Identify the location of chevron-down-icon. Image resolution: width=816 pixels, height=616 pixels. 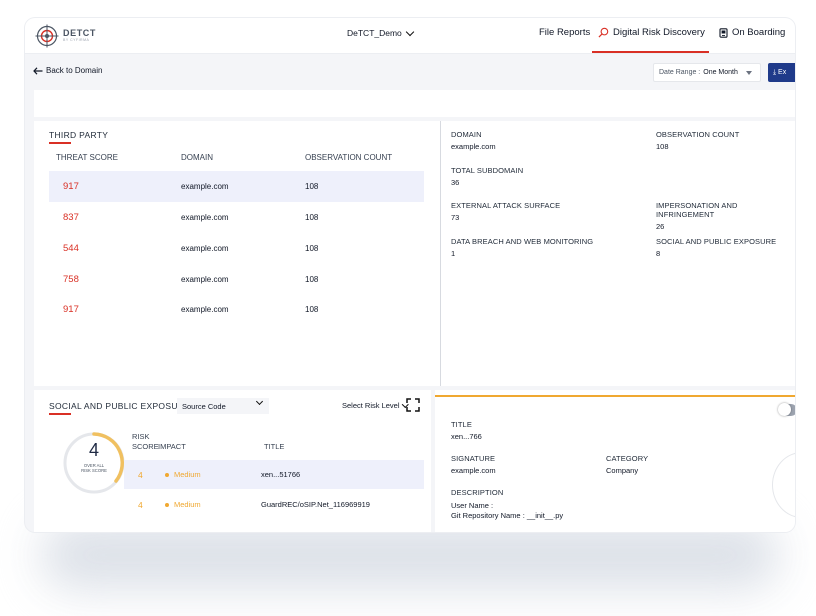
(410, 31).